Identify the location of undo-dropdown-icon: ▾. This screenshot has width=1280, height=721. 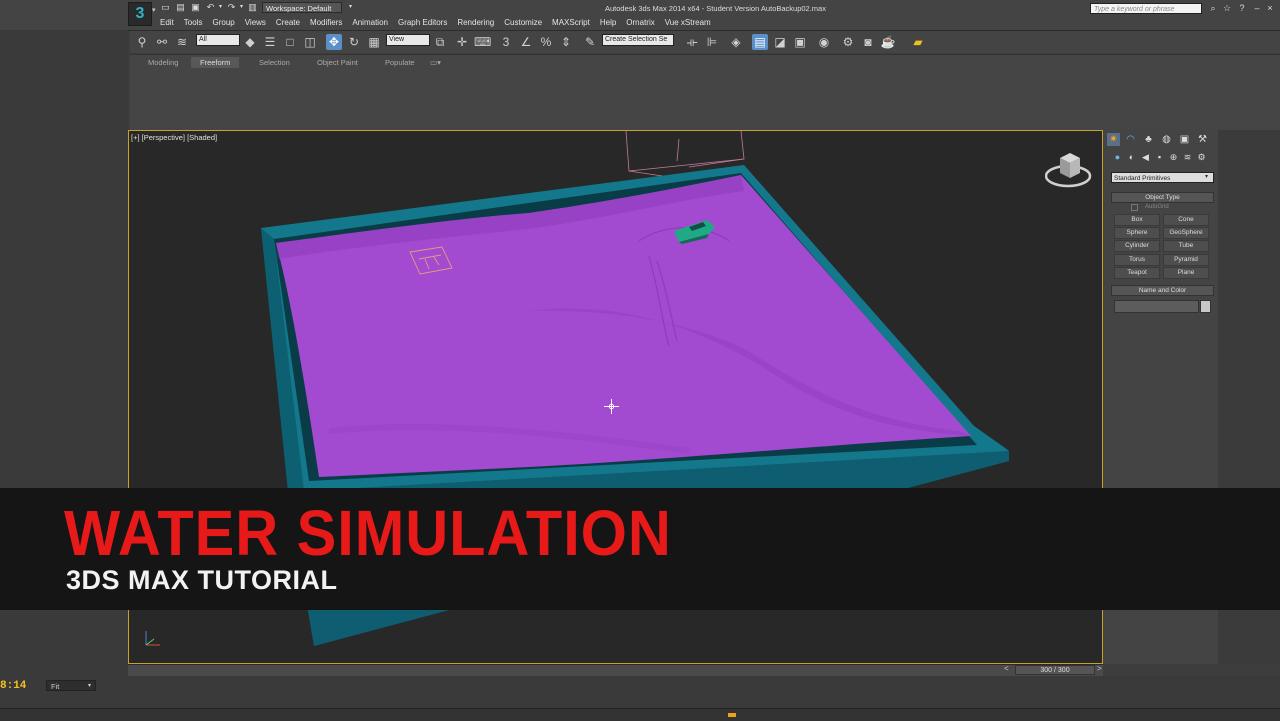
(220, 7).